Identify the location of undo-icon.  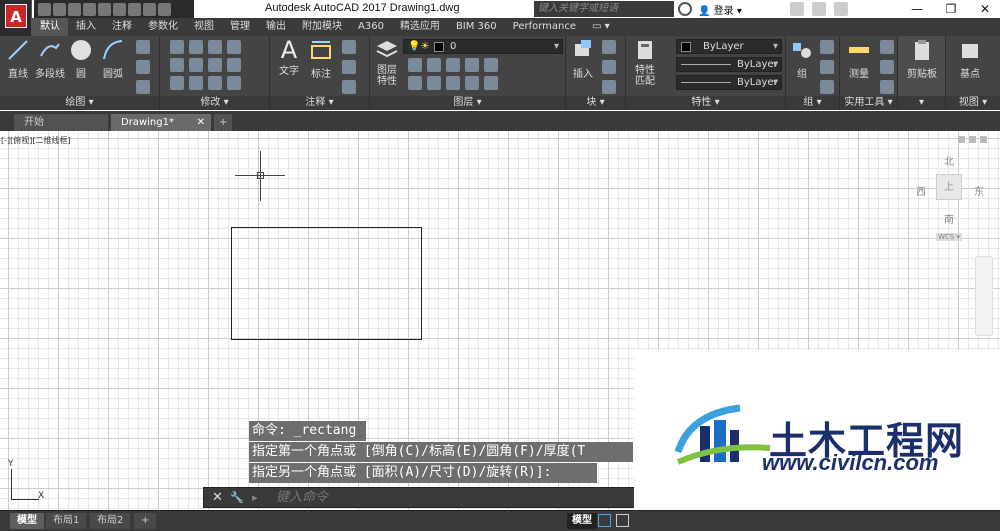
(134, 9).